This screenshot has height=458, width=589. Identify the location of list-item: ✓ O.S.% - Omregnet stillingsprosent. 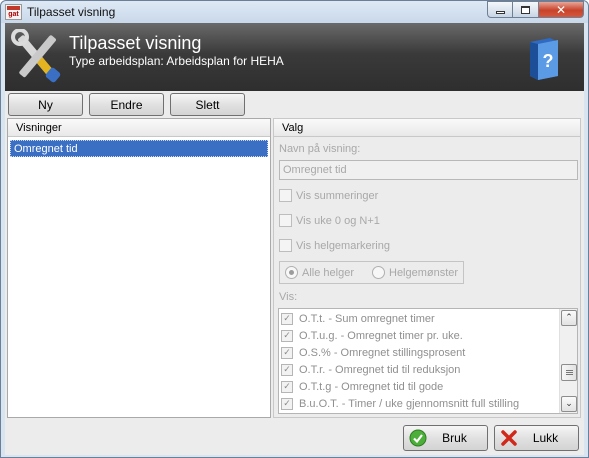
(373, 353).